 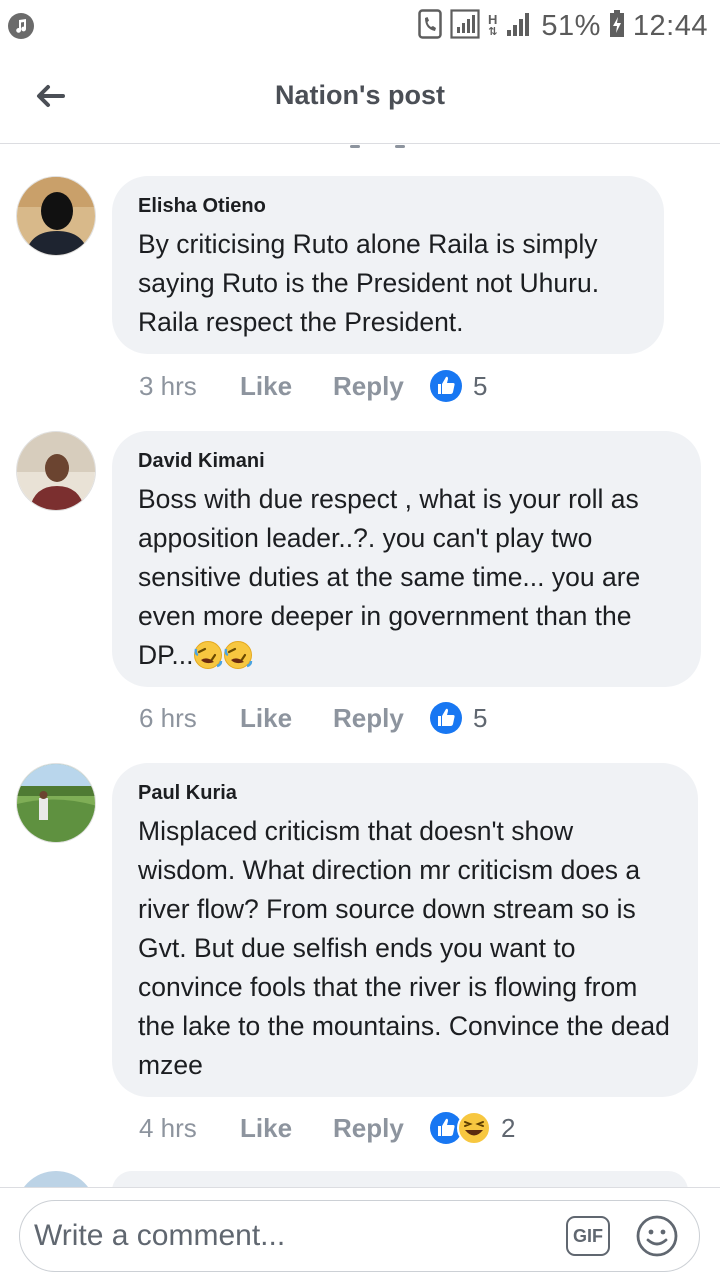 What do you see at coordinates (492, 19) in the screenshot?
I see `network-type-label: H` at bounding box center [492, 19].